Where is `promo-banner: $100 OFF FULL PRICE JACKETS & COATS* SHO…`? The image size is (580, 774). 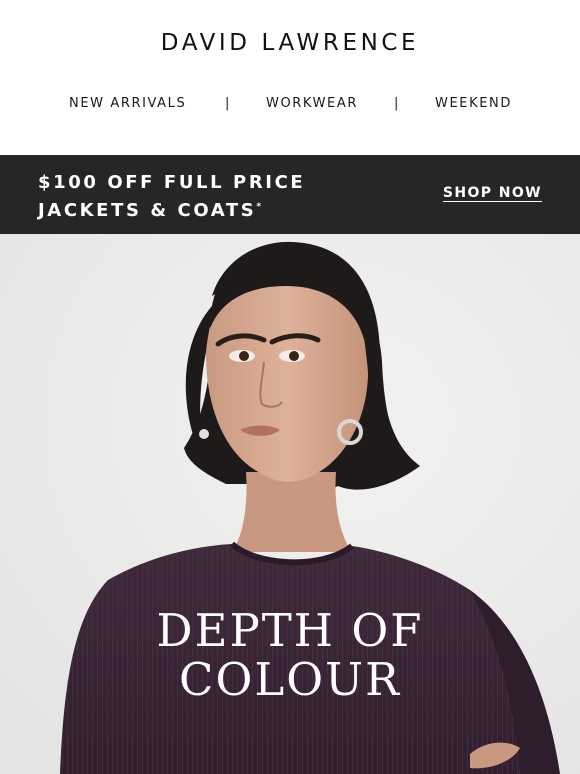
promo-banner: $100 OFF FULL PRICE JACKETS & COATS* SHO… is located at coordinates (290, 194).